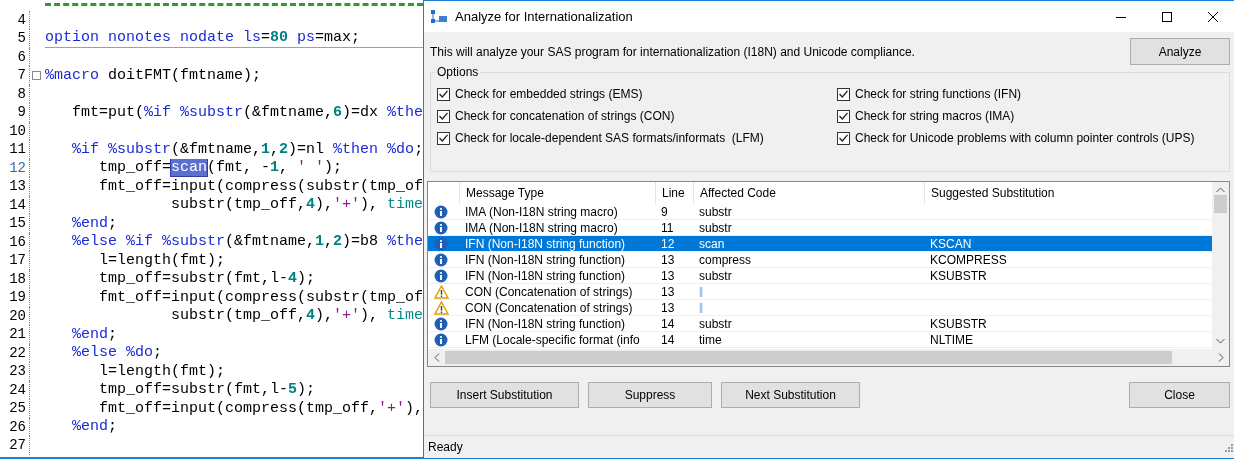 This screenshot has height=459, width=1234. I want to click on vertical-scrollbar, so click(1220, 265).